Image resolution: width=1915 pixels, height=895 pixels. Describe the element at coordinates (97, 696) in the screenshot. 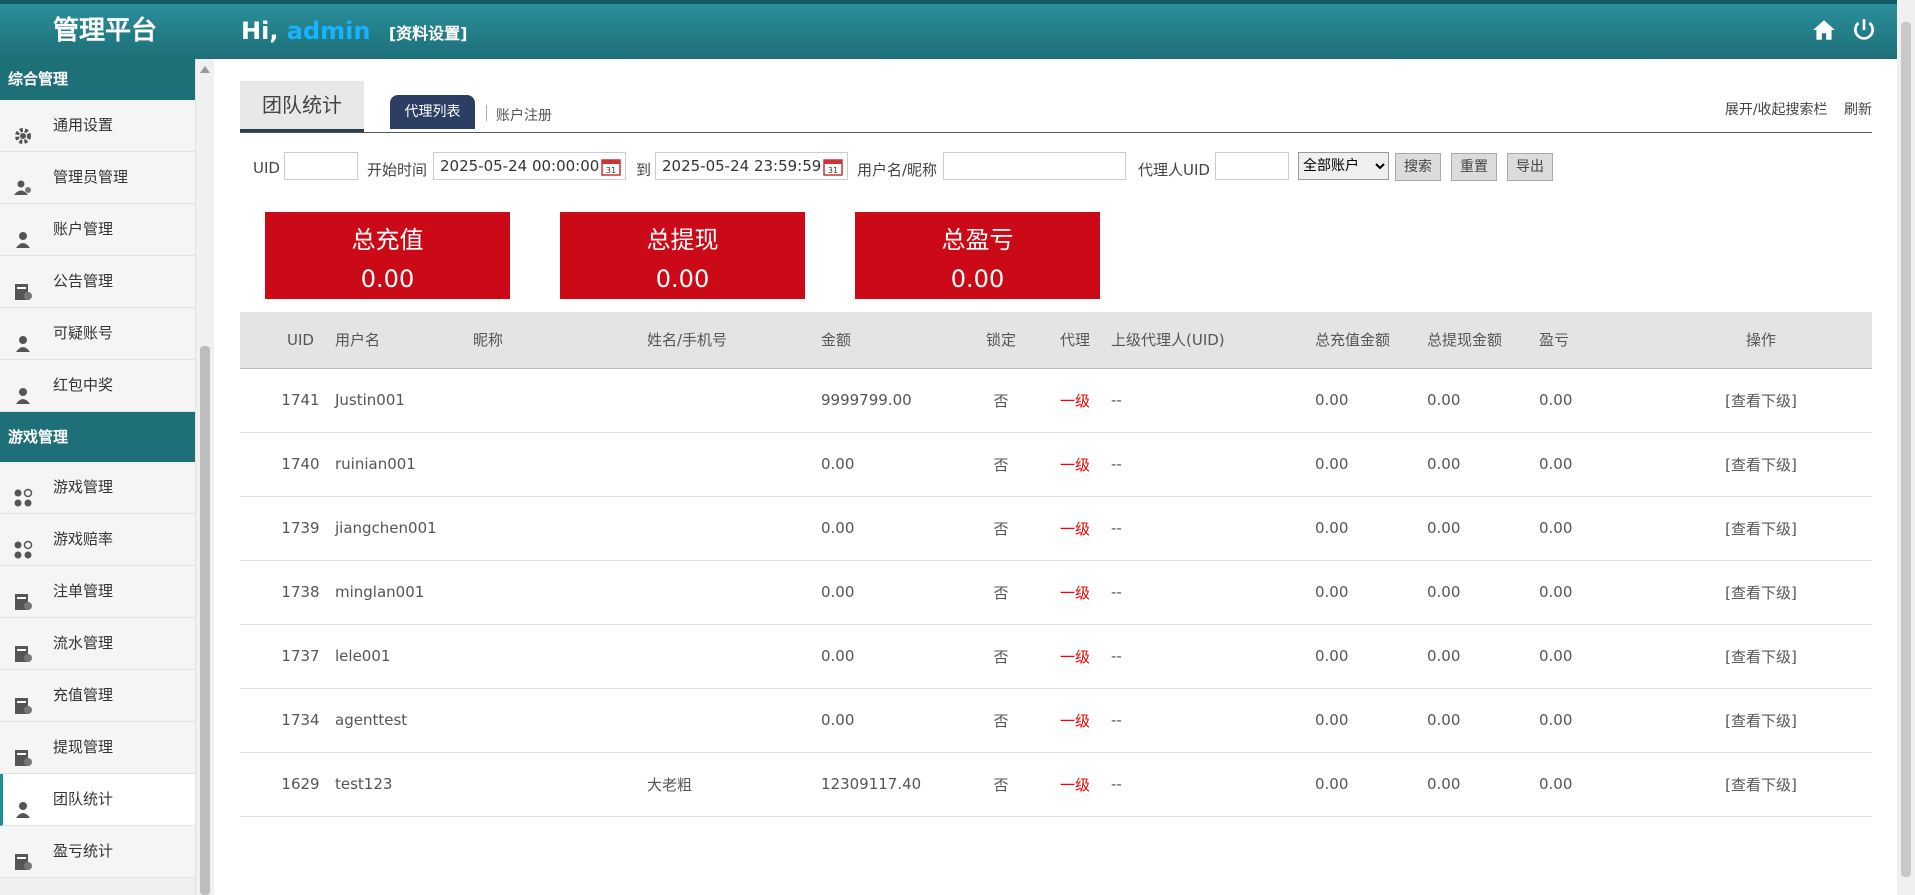

I see `sidebar-item-recharge: 充值管理` at that location.